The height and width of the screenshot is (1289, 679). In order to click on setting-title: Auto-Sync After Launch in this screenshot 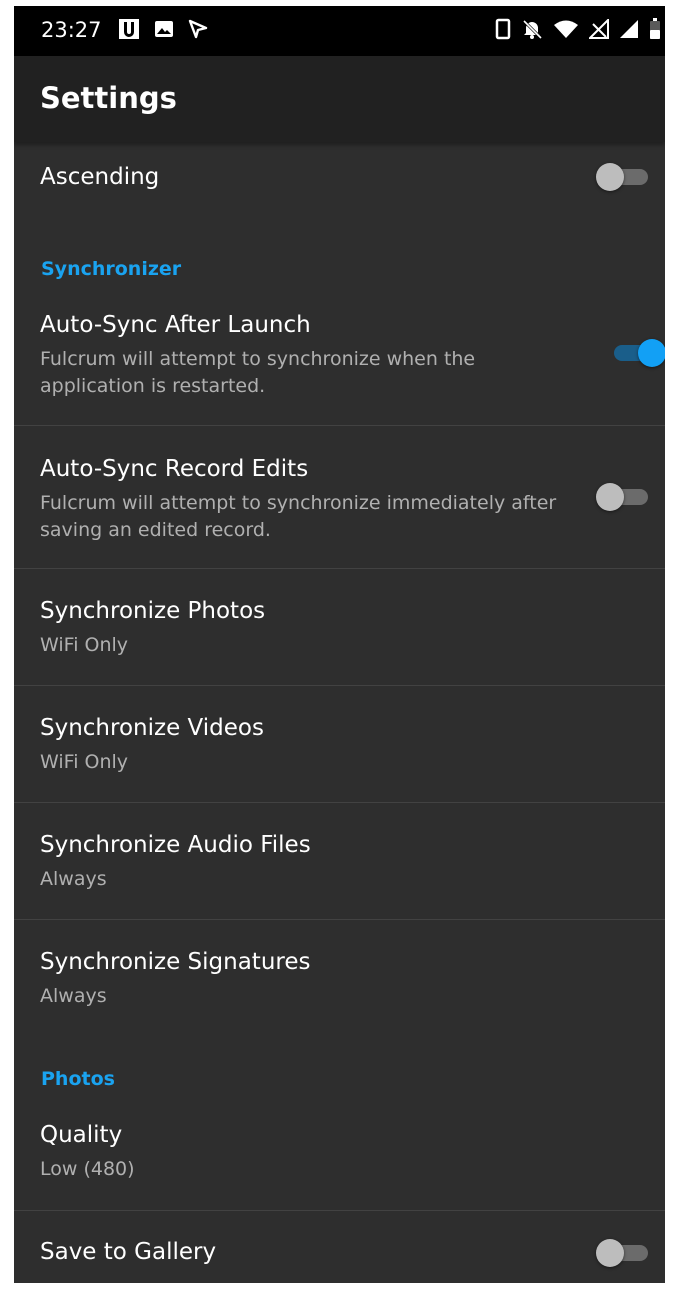, I will do `click(175, 325)`.